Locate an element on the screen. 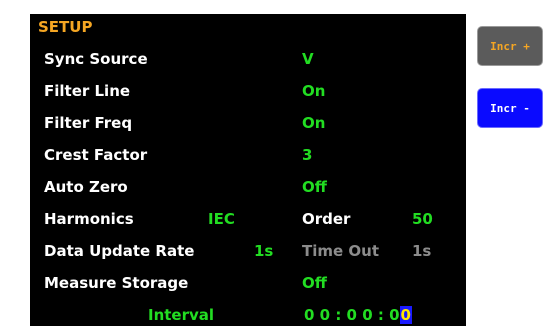  interval-value: 0 0 : 0 0 : 00 is located at coordinates (358, 315).